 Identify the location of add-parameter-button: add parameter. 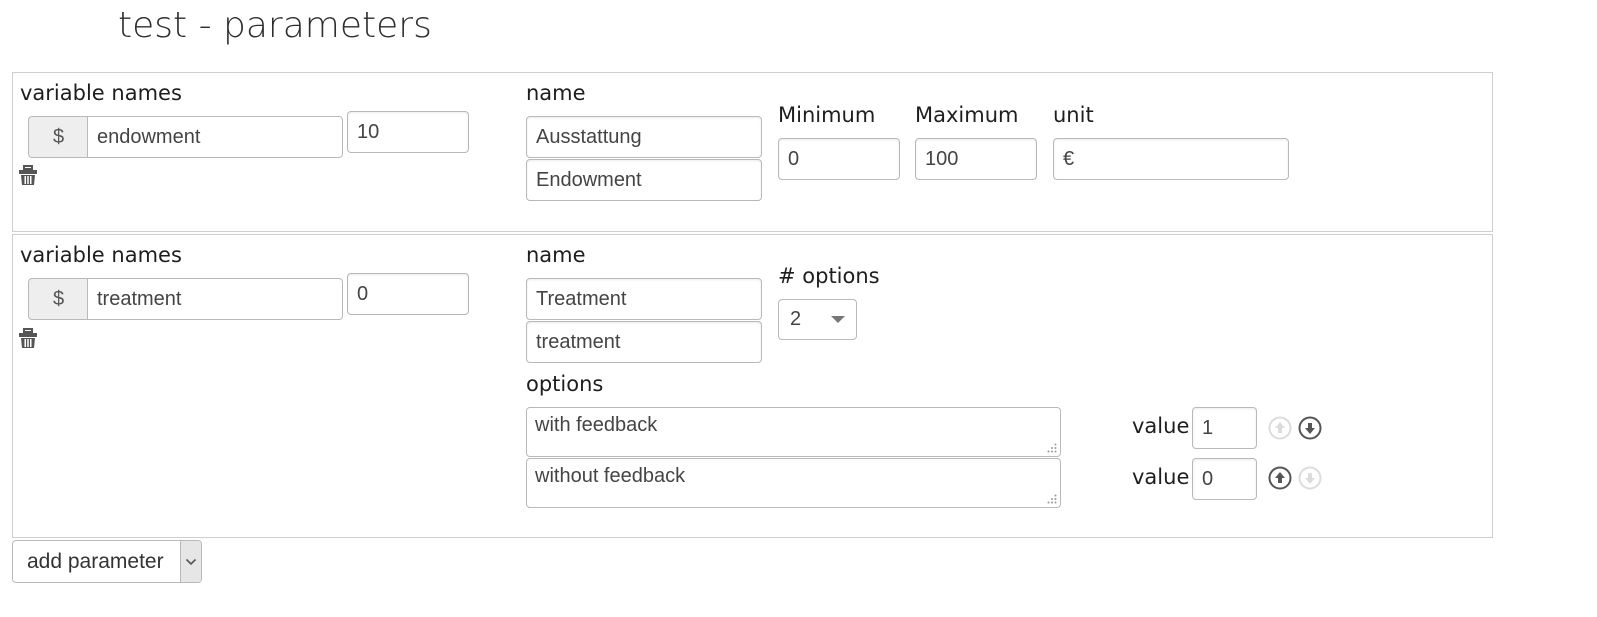
(96, 561).